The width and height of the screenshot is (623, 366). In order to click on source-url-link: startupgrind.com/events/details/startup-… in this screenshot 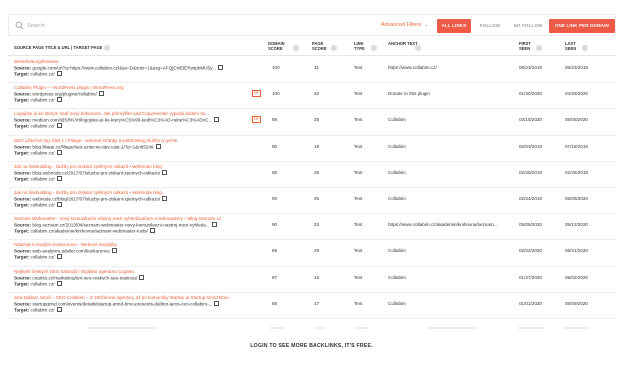, I will do `click(122, 303)`.